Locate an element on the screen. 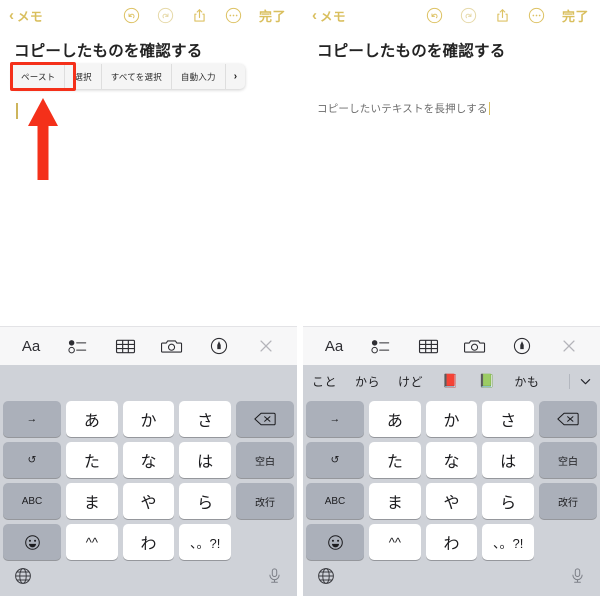 The image size is (600, 596). edit-callout-menu: ペースト 選択 すべてを選択 自動入力 › is located at coordinates (129, 76).